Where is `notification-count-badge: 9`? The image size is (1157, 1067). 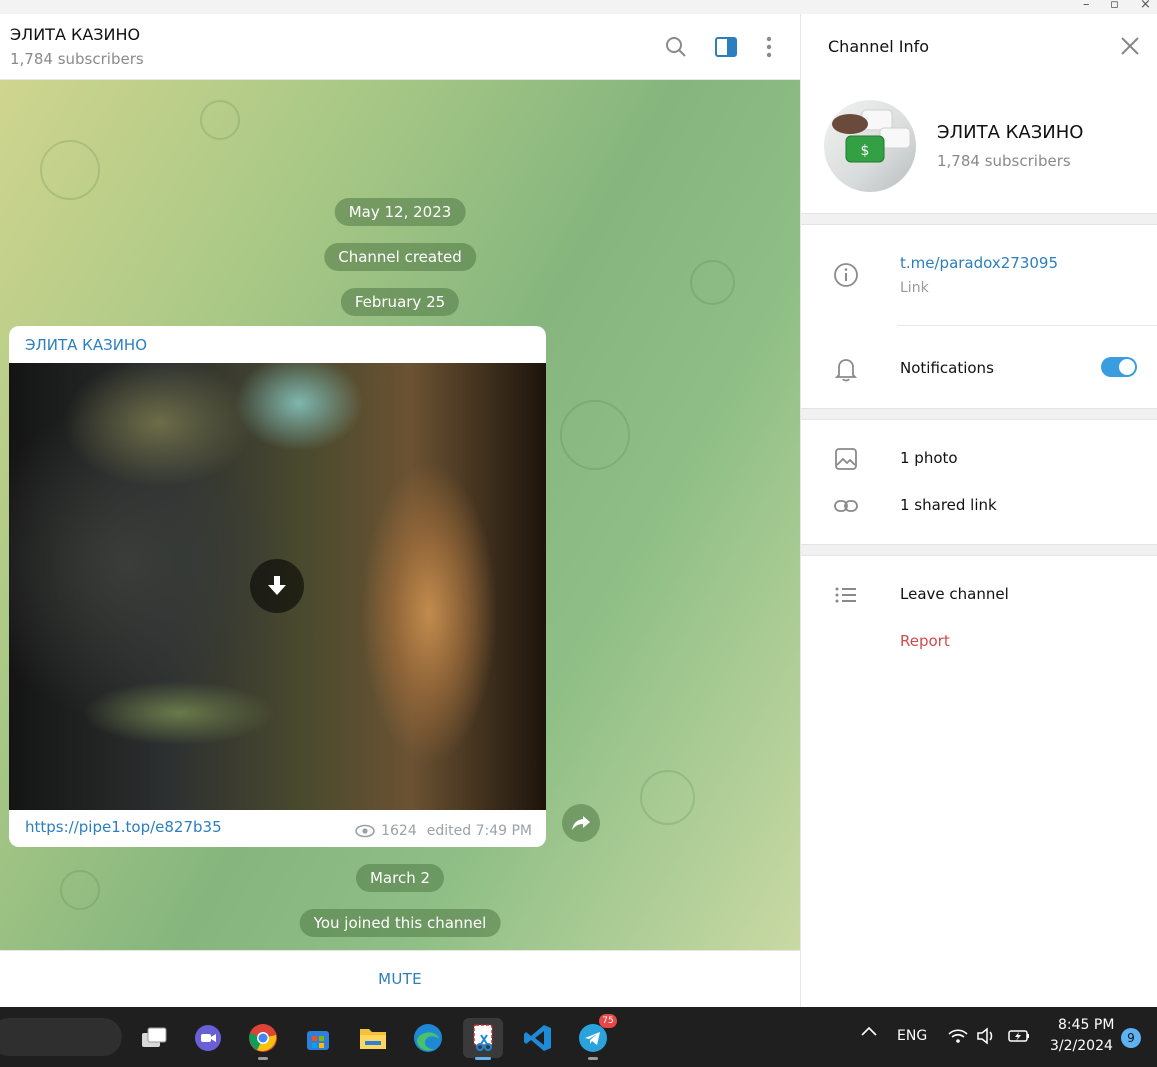 notification-count-badge: 9 is located at coordinates (1131, 1038).